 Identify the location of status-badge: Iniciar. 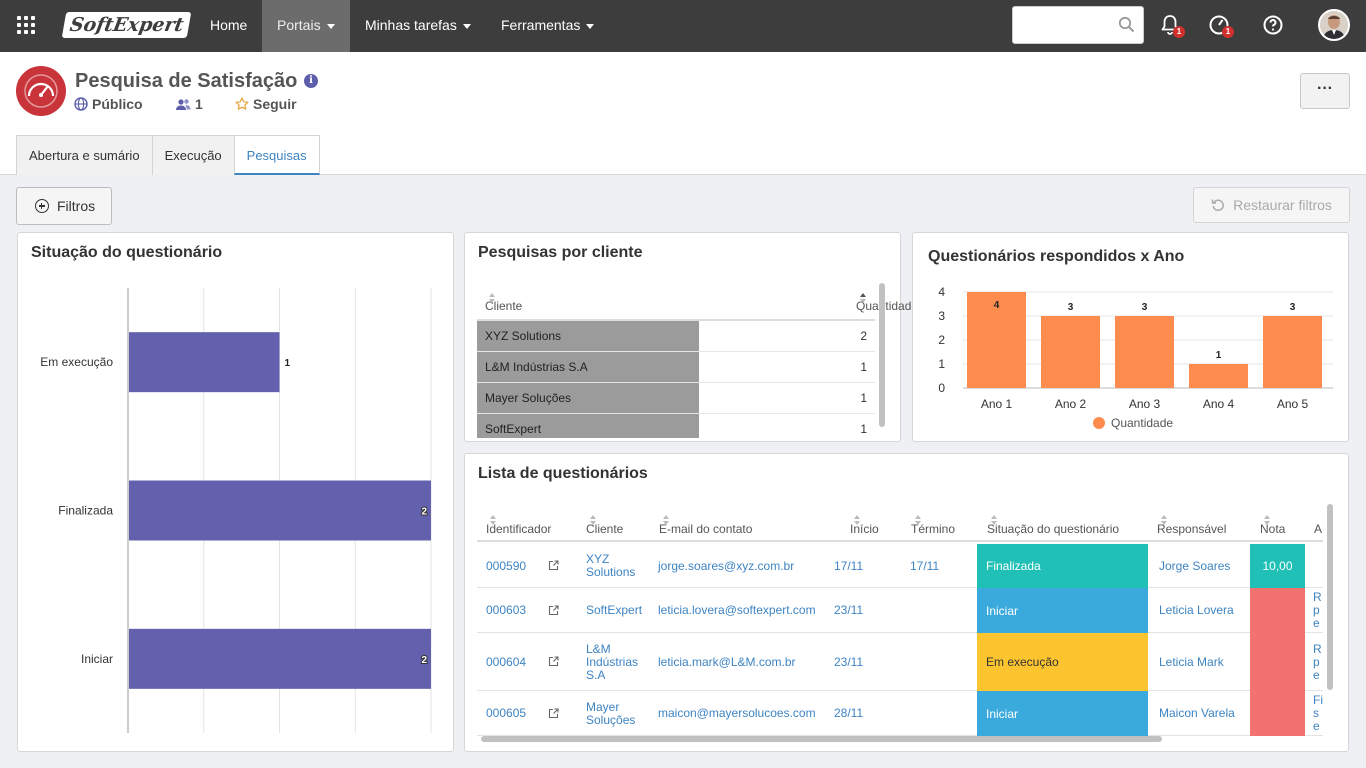
(1062, 713).